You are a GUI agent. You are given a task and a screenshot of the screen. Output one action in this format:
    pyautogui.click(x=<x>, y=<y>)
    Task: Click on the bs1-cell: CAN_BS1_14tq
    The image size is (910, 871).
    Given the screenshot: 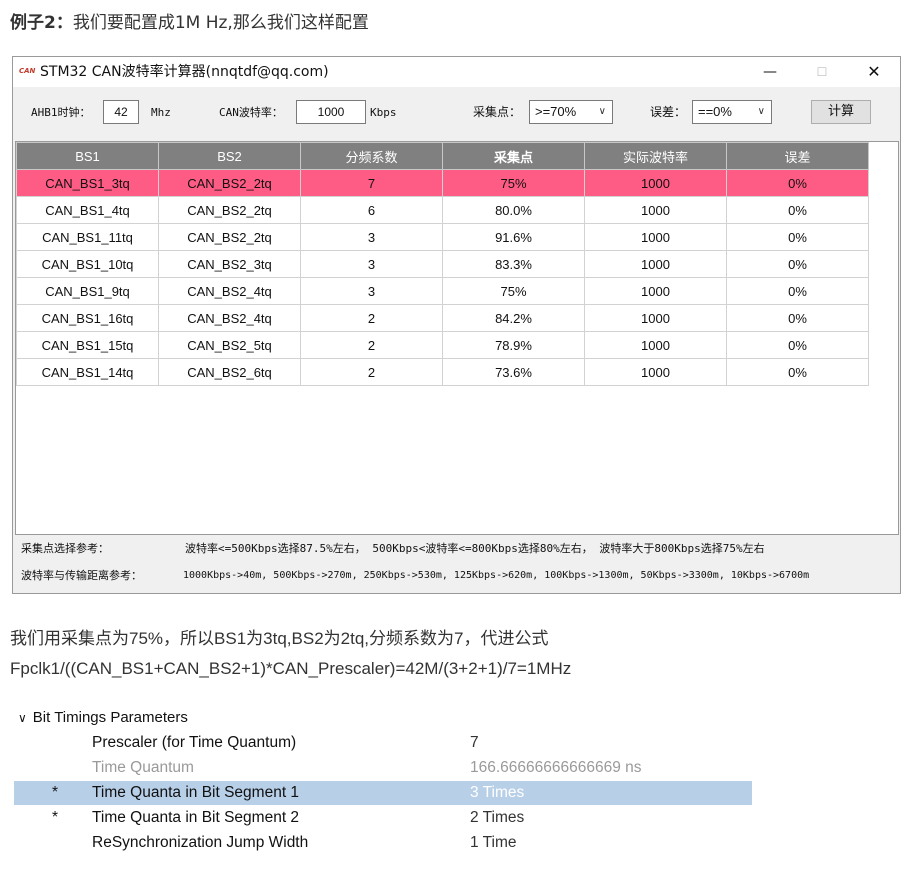 What is the action you would take?
    pyautogui.click(x=87, y=372)
    